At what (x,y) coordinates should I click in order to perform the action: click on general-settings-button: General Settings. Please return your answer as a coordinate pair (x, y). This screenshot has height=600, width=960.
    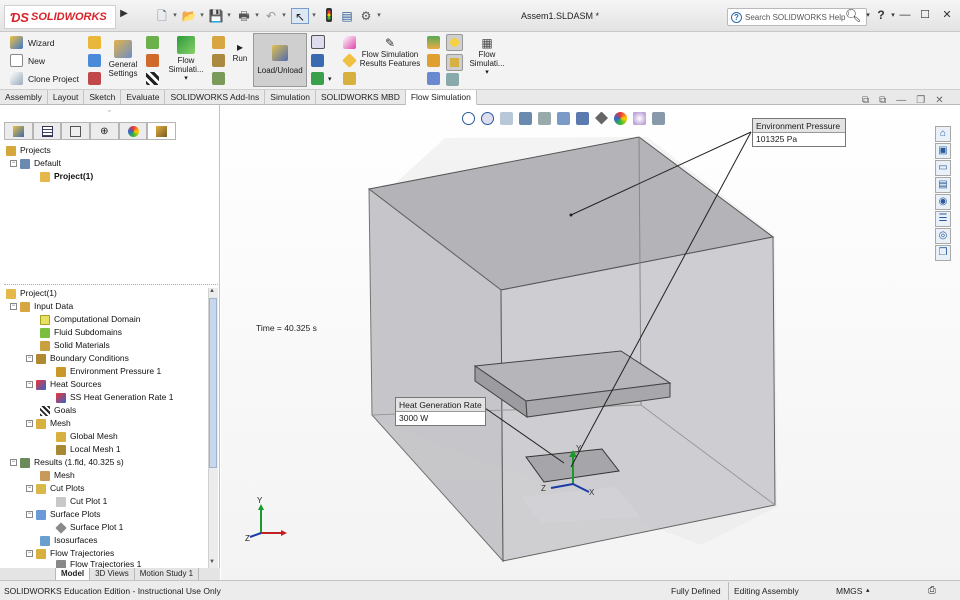
    Looking at the image, I should click on (123, 59).